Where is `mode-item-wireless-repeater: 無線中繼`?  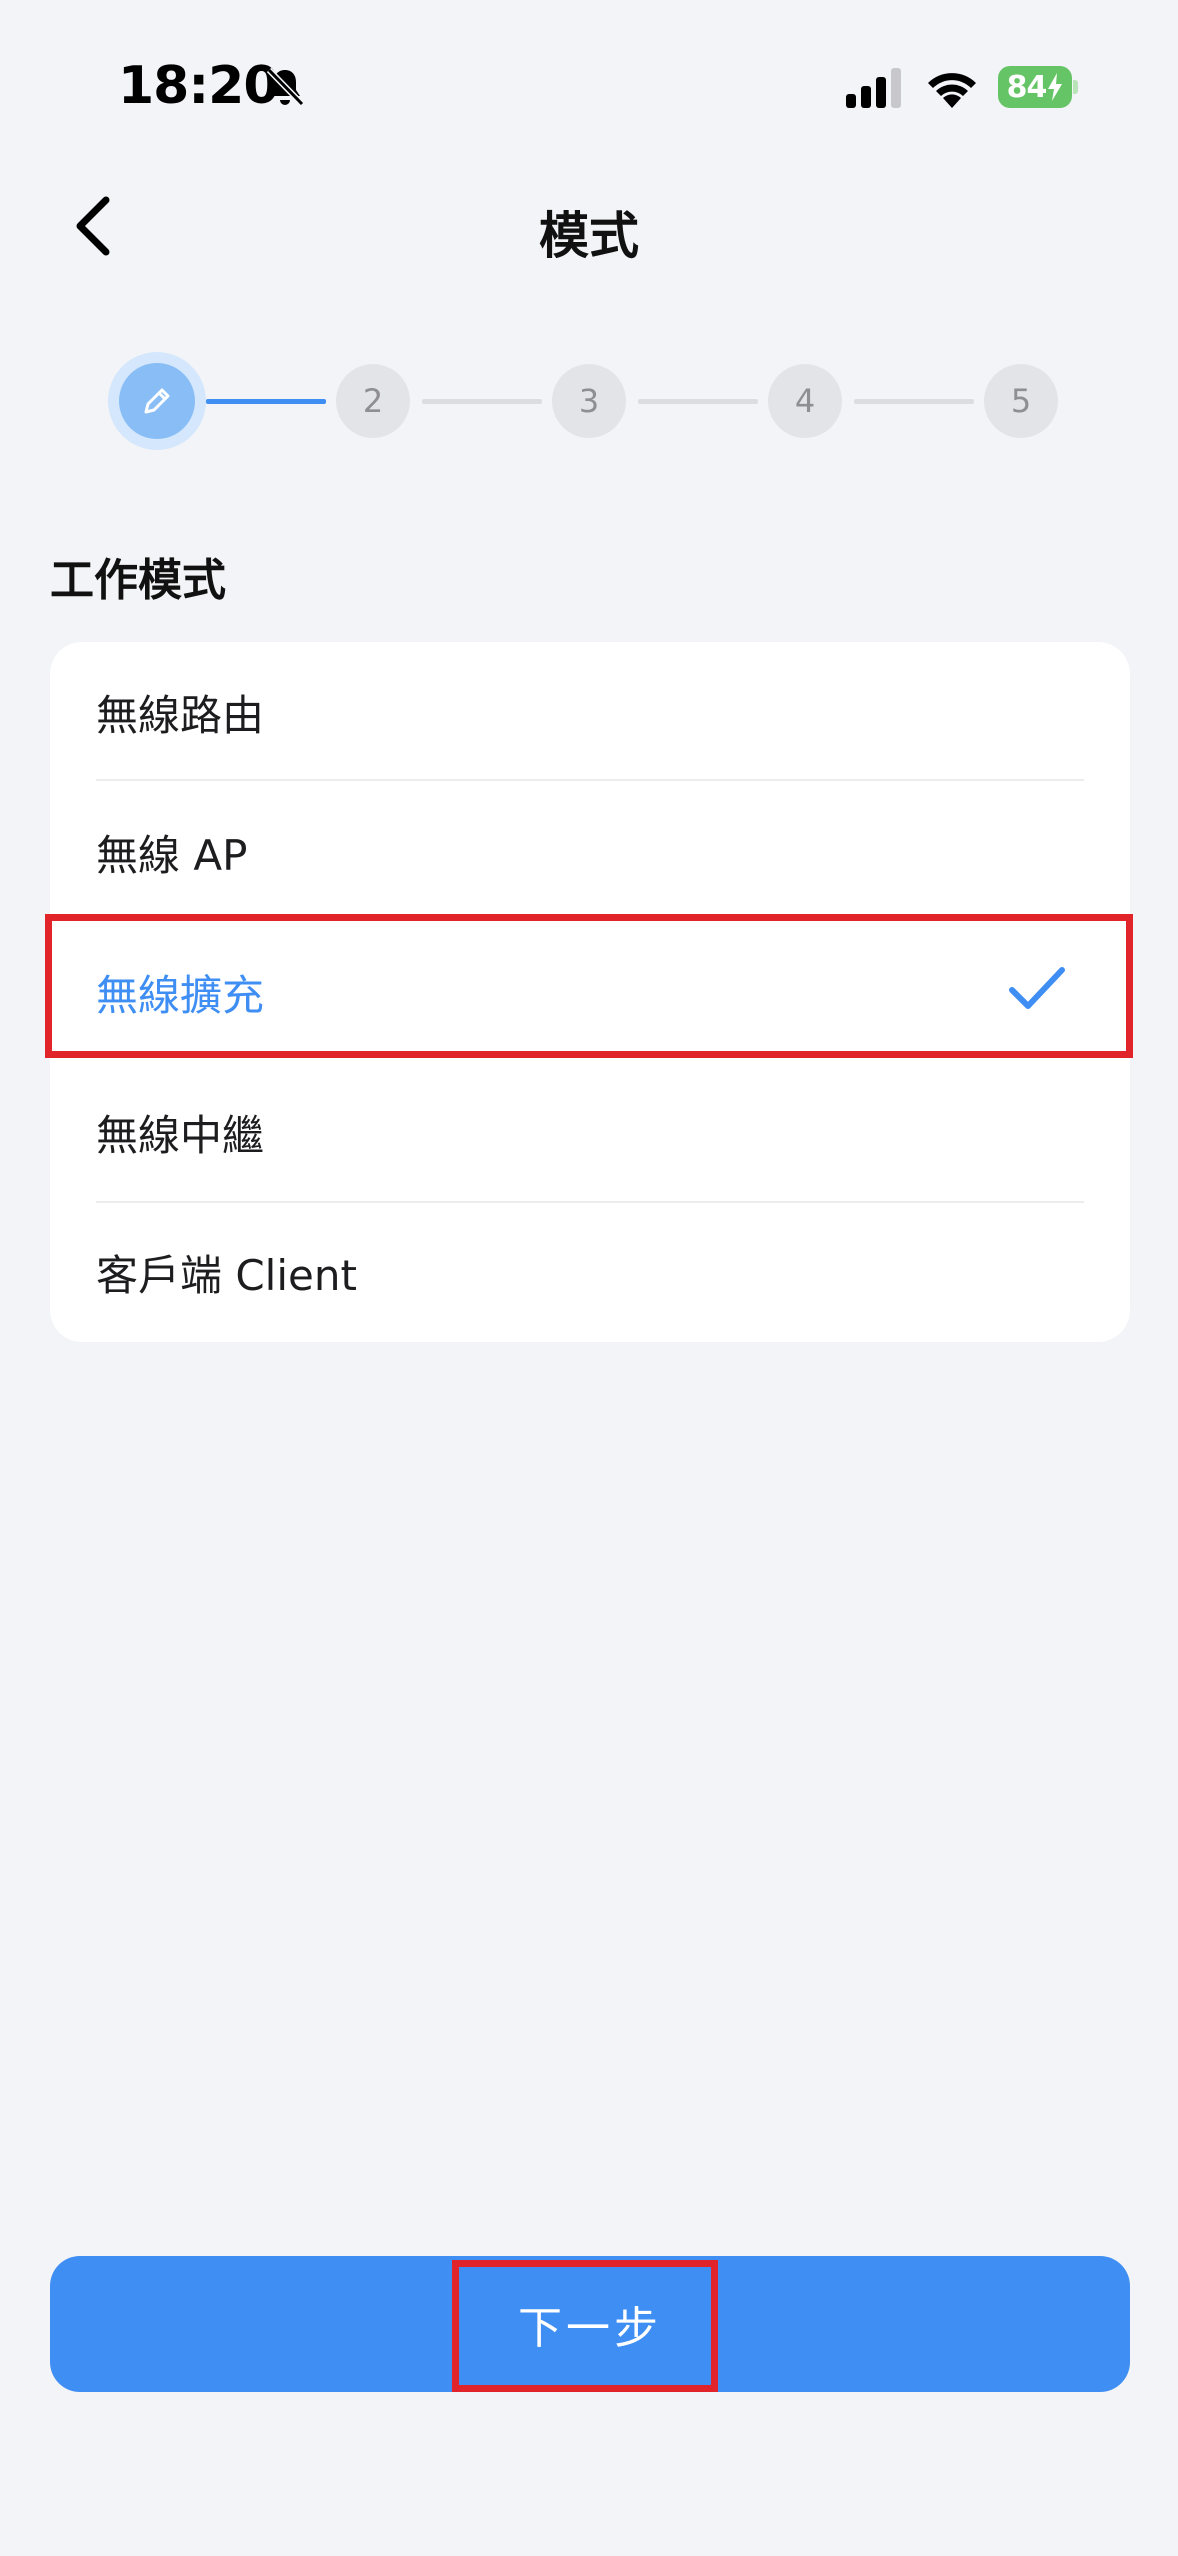
mode-item-wireless-repeater: 無線中繼 is located at coordinates (590, 1132).